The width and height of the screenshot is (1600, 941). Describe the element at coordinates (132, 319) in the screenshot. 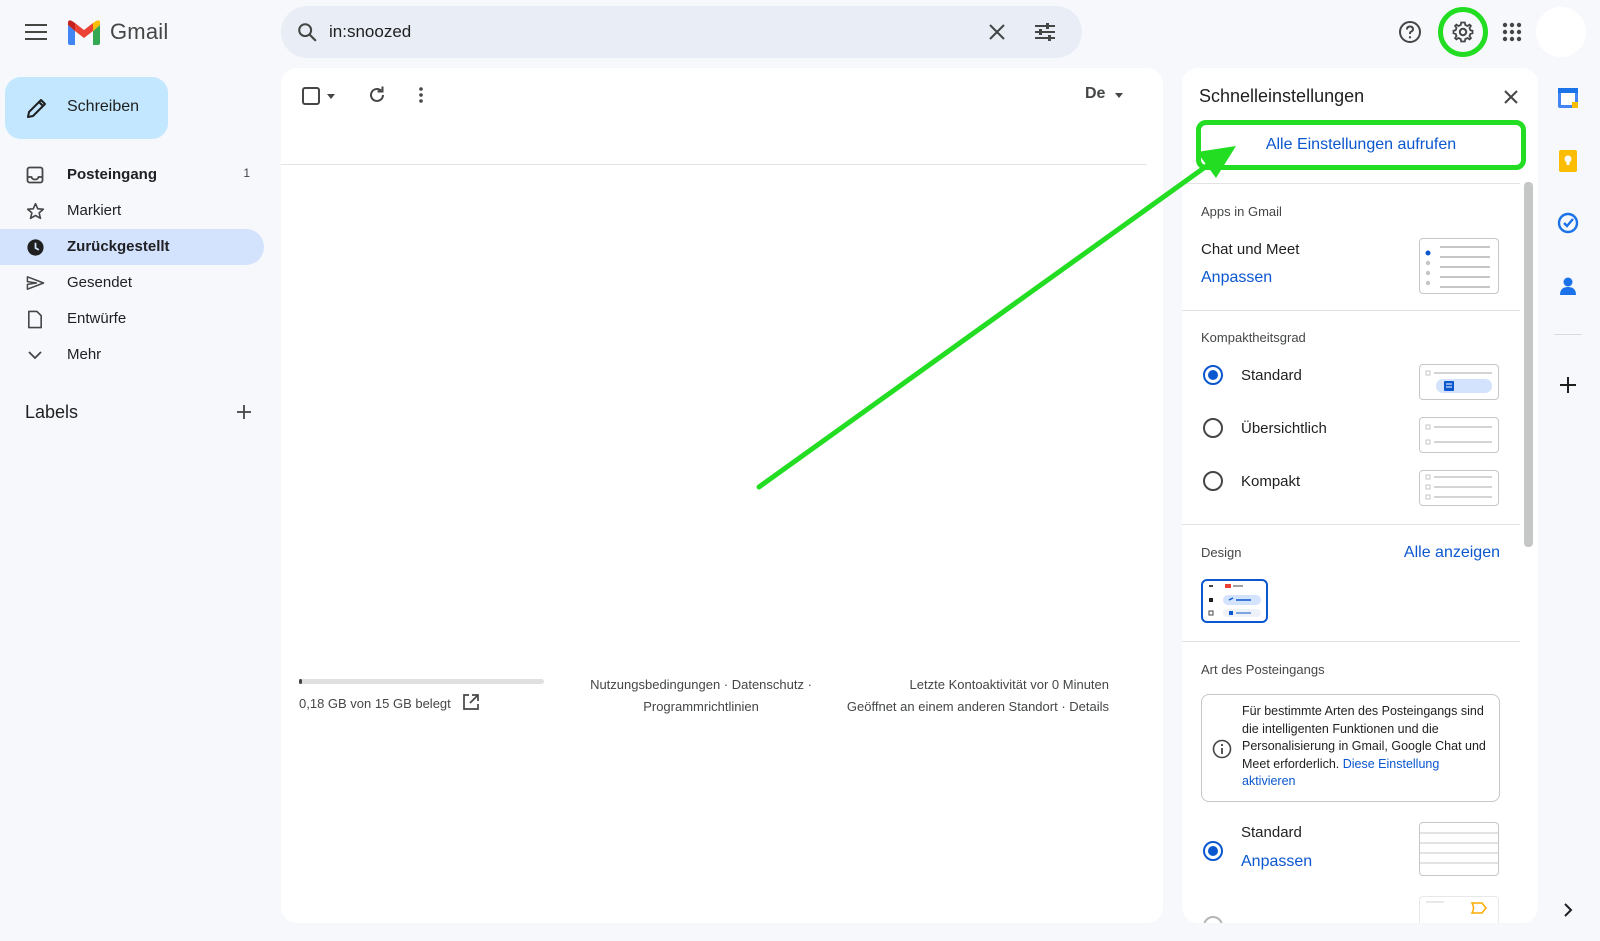

I see `sidebar-item-drafts: Entwürfe` at that location.